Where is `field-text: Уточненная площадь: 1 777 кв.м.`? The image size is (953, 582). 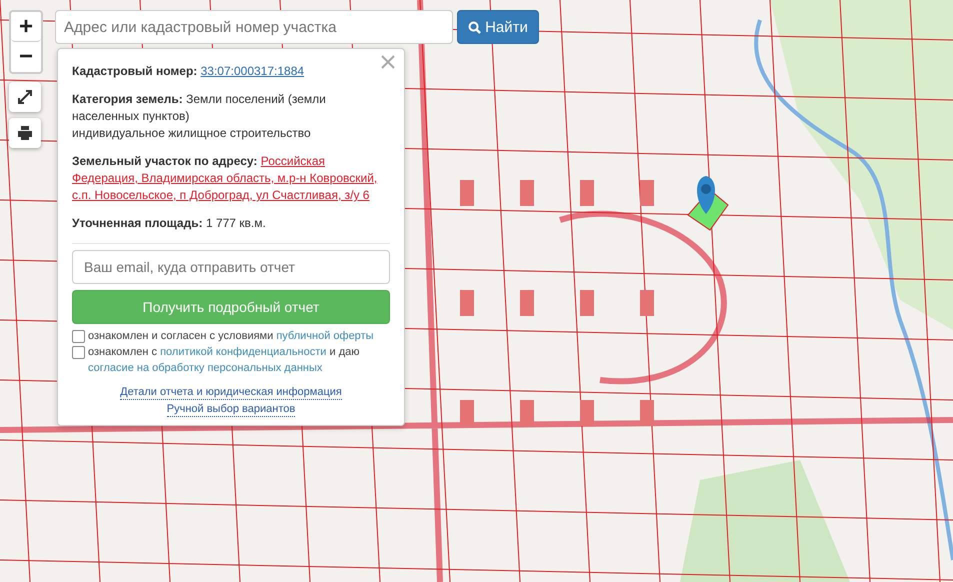
field-text: Уточненная площадь: 1 777 кв.м. is located at coordinates (169, 223).